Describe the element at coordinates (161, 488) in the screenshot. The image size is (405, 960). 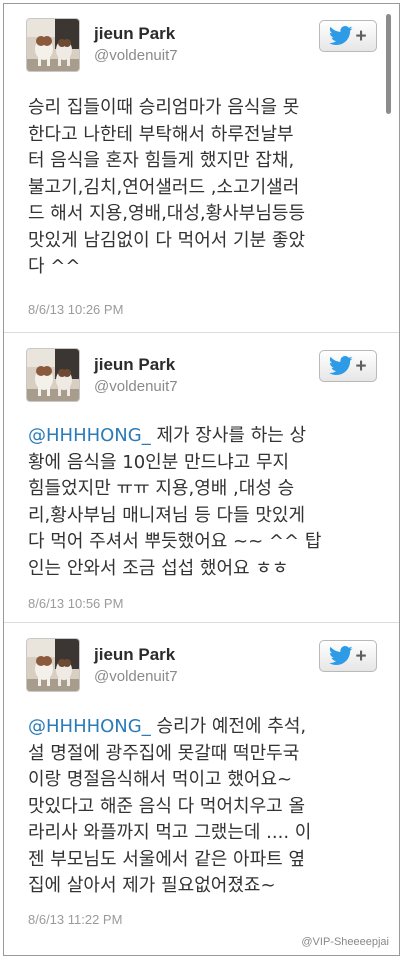
I see `tweet-text-line: 힘들었지만 ㅠㅠ 지용,영배 ,대성 승` at that location.